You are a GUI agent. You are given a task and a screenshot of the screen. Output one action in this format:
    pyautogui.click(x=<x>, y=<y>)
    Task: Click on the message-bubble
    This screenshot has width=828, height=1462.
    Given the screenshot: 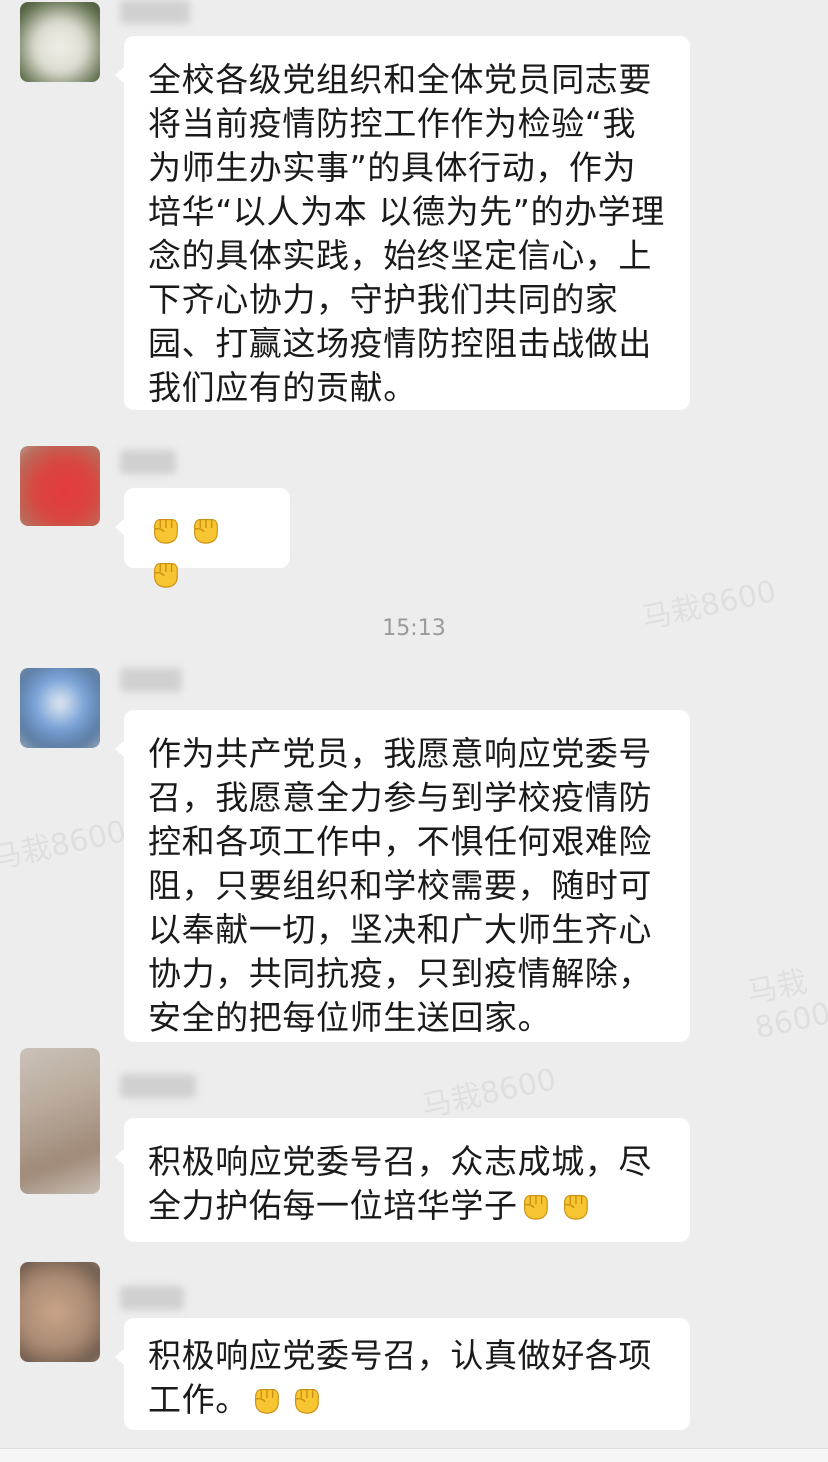 What is the action you would take?
    pyautogui.click(x=202, y=538)
    